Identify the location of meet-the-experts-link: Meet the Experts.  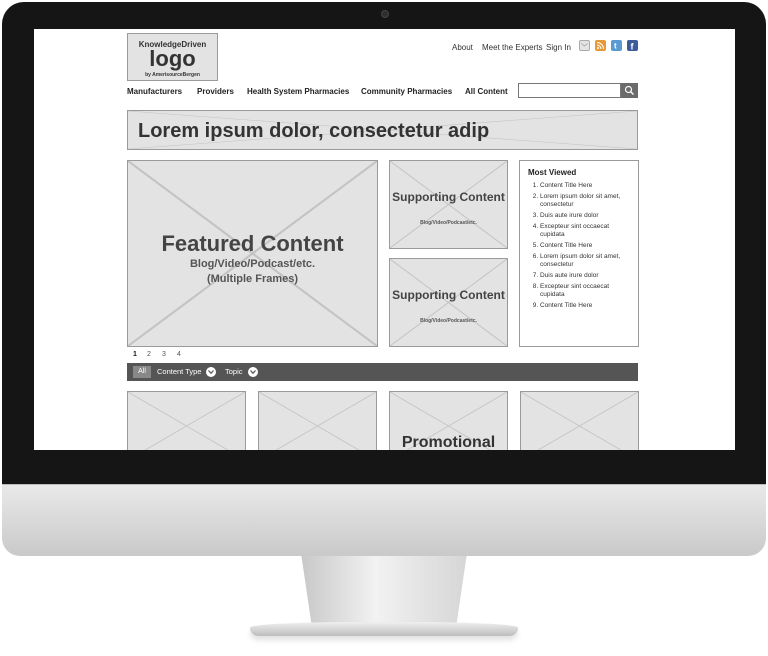
(512, 47).